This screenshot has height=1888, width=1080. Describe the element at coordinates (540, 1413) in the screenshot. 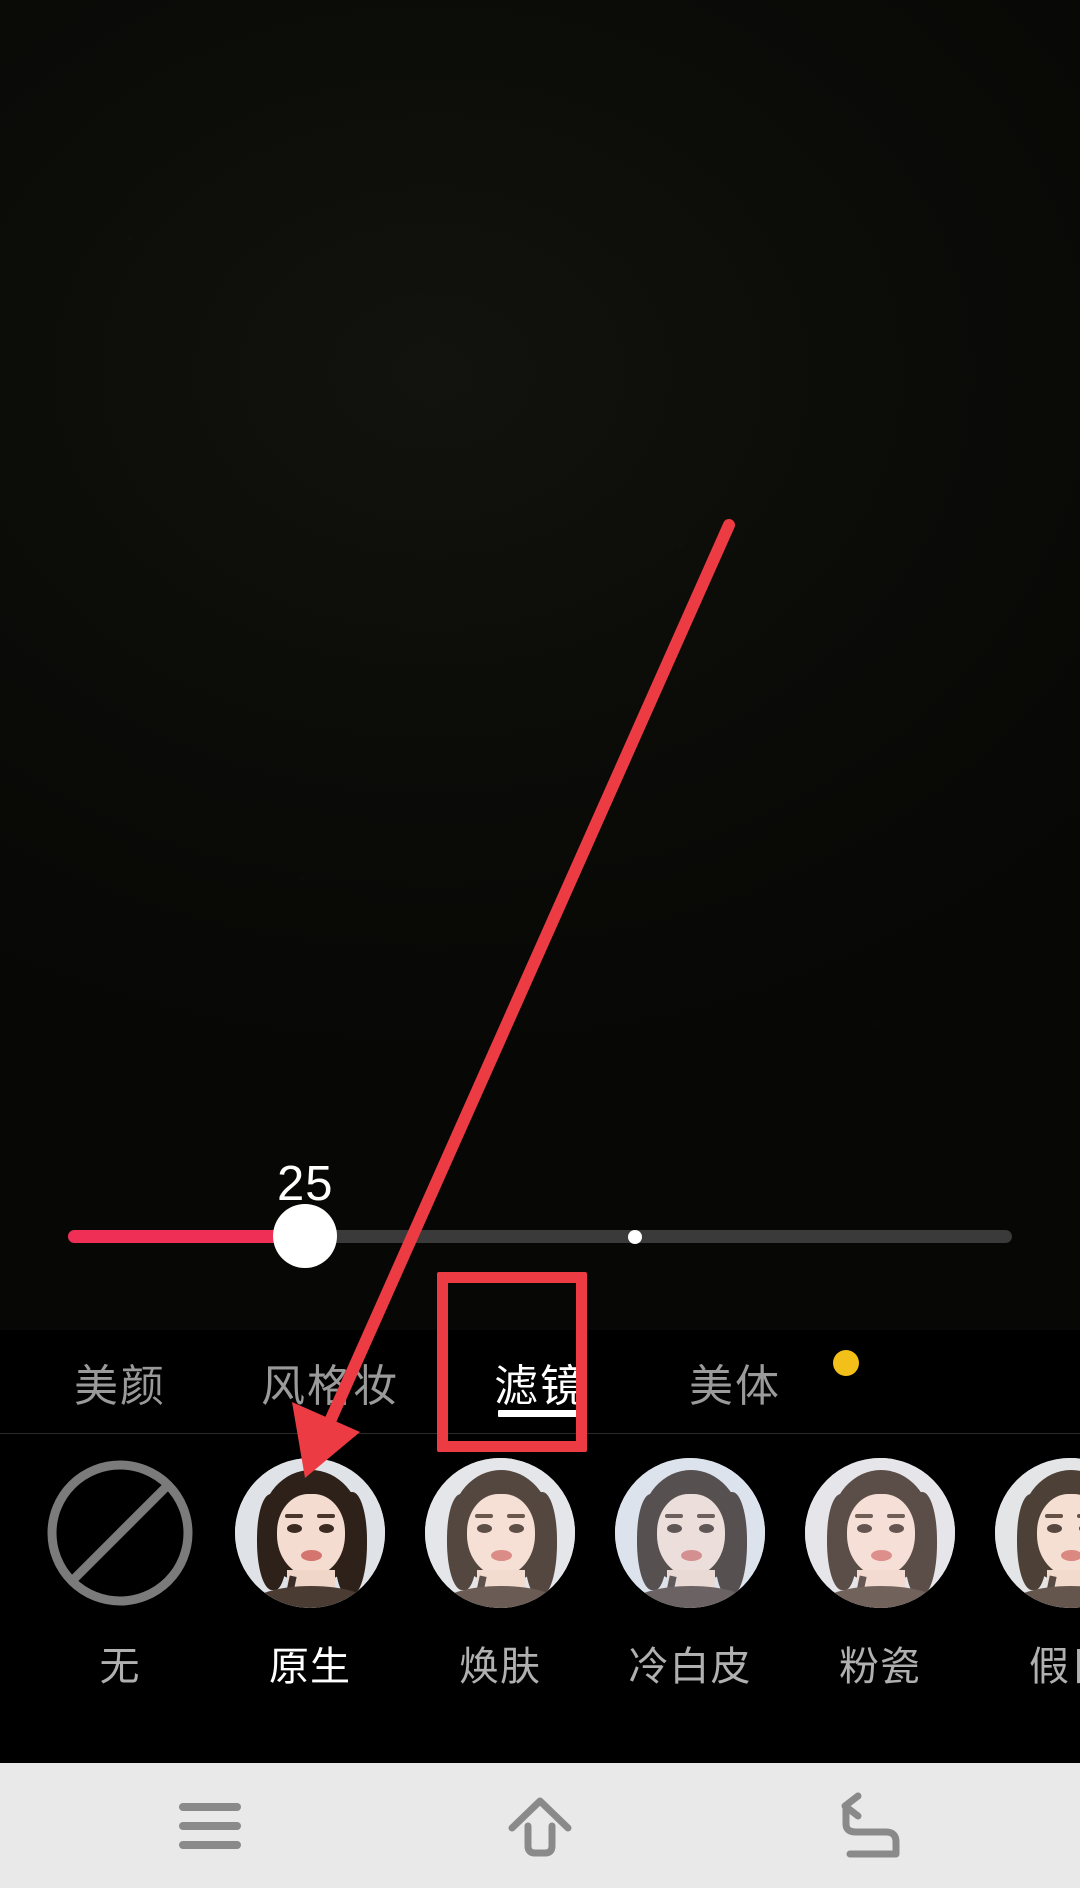

I see `tab-active-underline` at that location.